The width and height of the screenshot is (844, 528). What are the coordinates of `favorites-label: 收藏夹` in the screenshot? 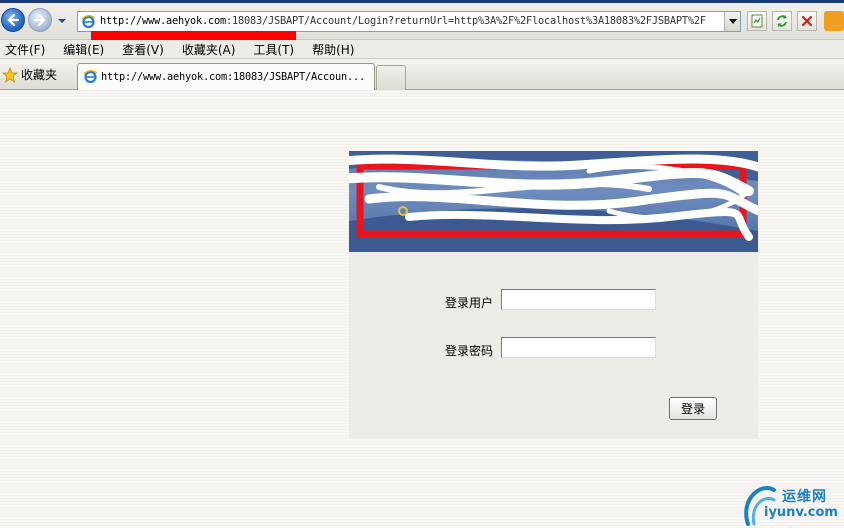 It's located at (39, 75).